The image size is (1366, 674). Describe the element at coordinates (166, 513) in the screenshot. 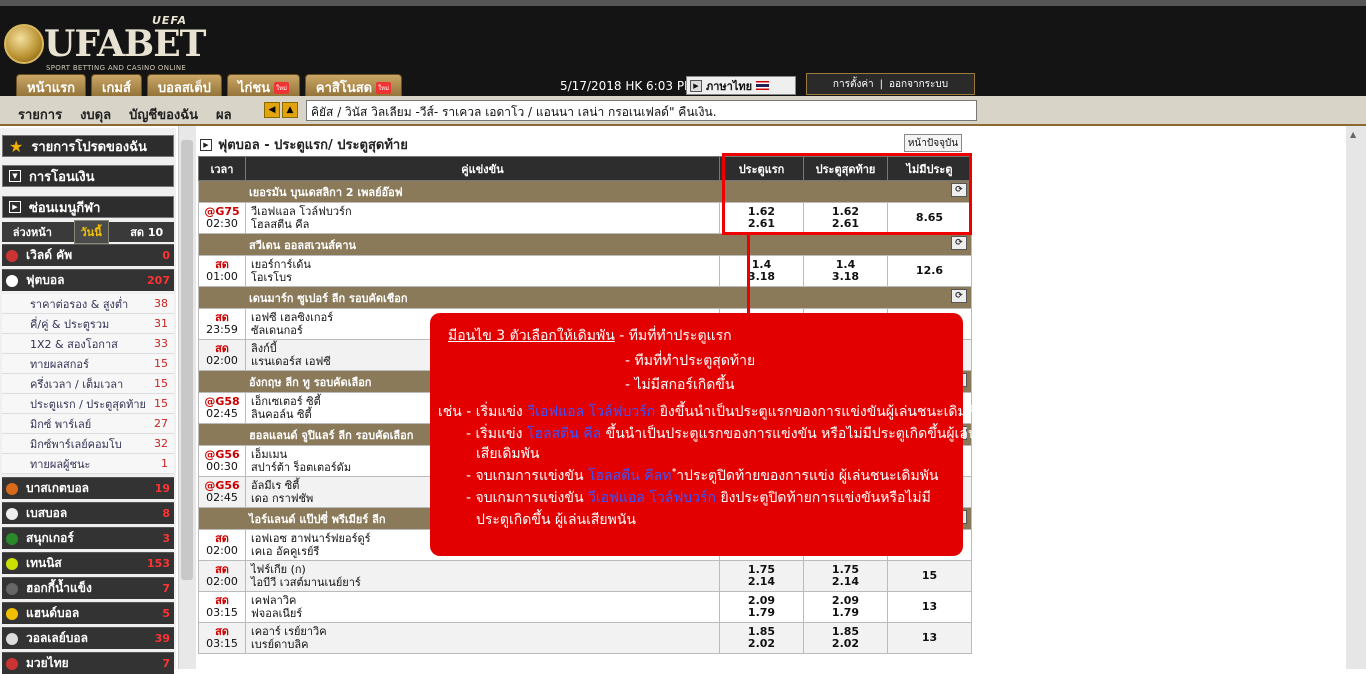

I see `sport-count: 8` at that location.